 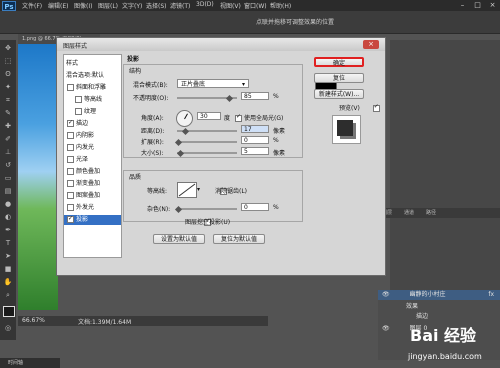 What do you see at coordinates (8, 74) in the screenshot?
I see `lasso-tool-icon: ʘ` at bounding box center [8, 74].